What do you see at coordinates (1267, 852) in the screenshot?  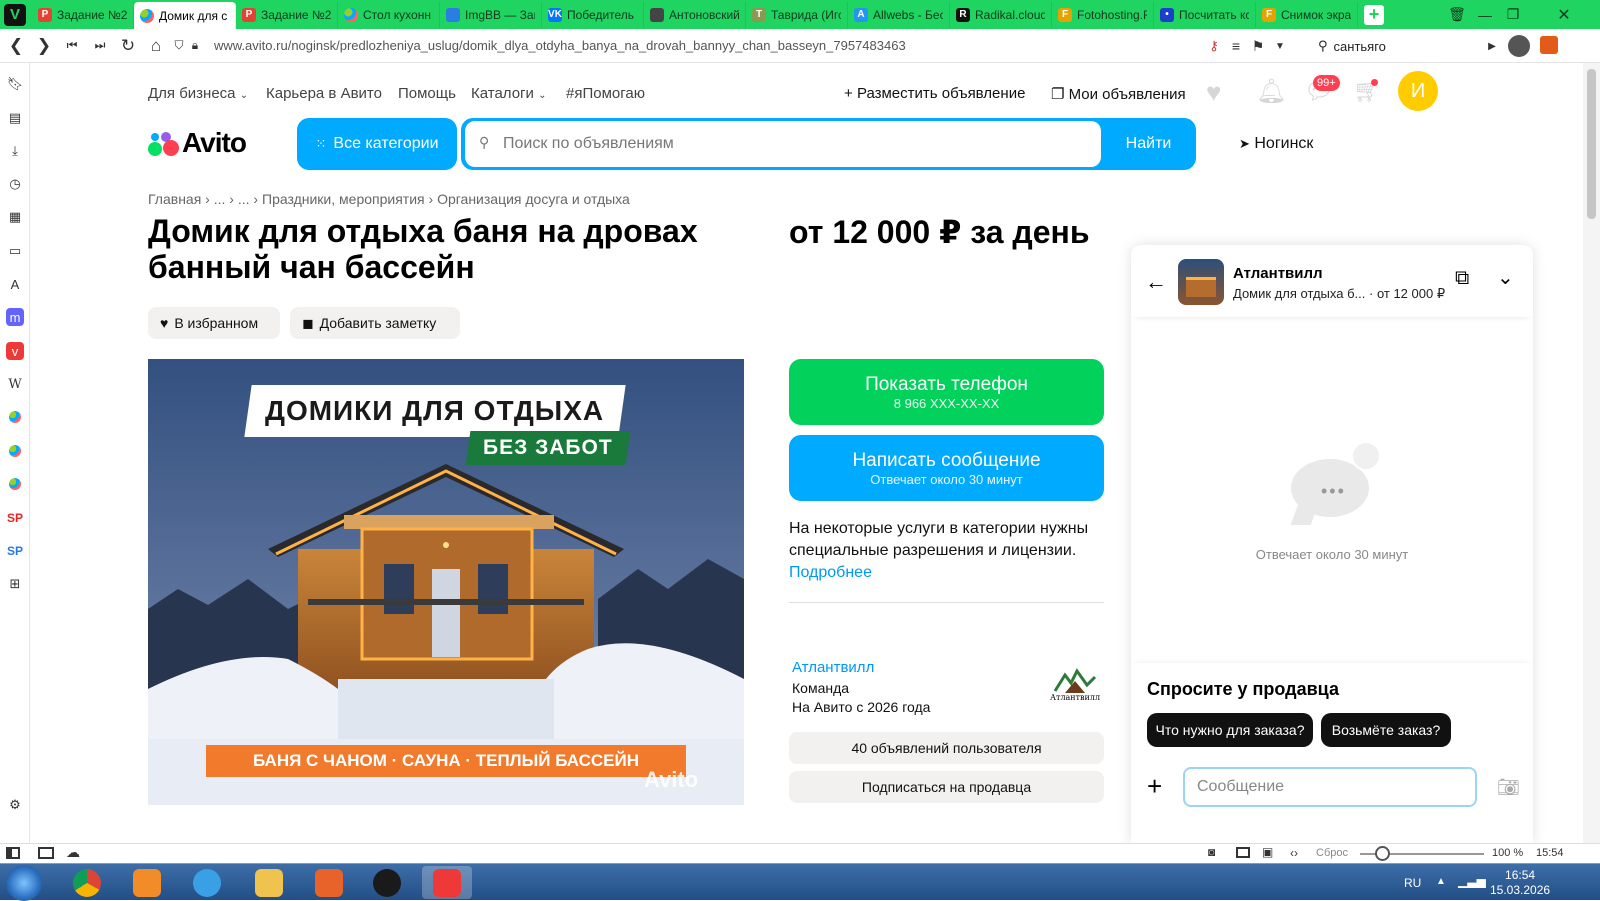 I see `image-icon: ▣` at bounding box center [1267, 852].